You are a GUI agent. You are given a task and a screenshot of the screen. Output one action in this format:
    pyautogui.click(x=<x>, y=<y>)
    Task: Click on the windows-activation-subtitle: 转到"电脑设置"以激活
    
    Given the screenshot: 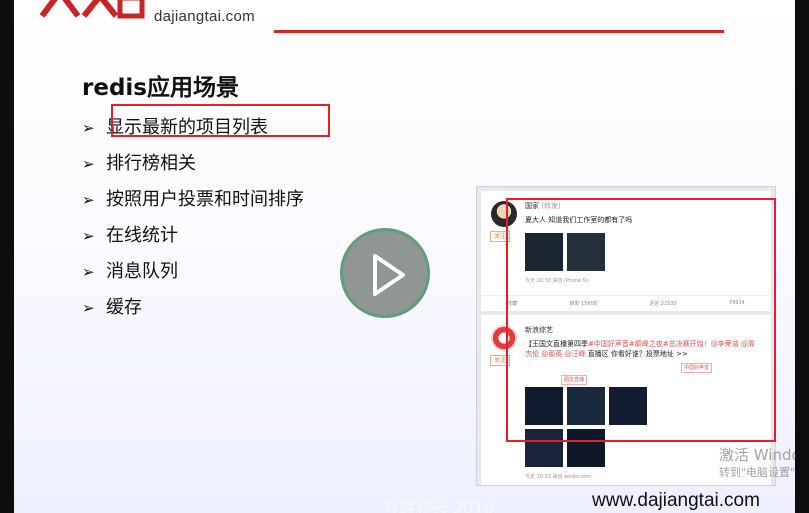 What is the action you would take?
    pyautogui.click(x=757, y=472)
    